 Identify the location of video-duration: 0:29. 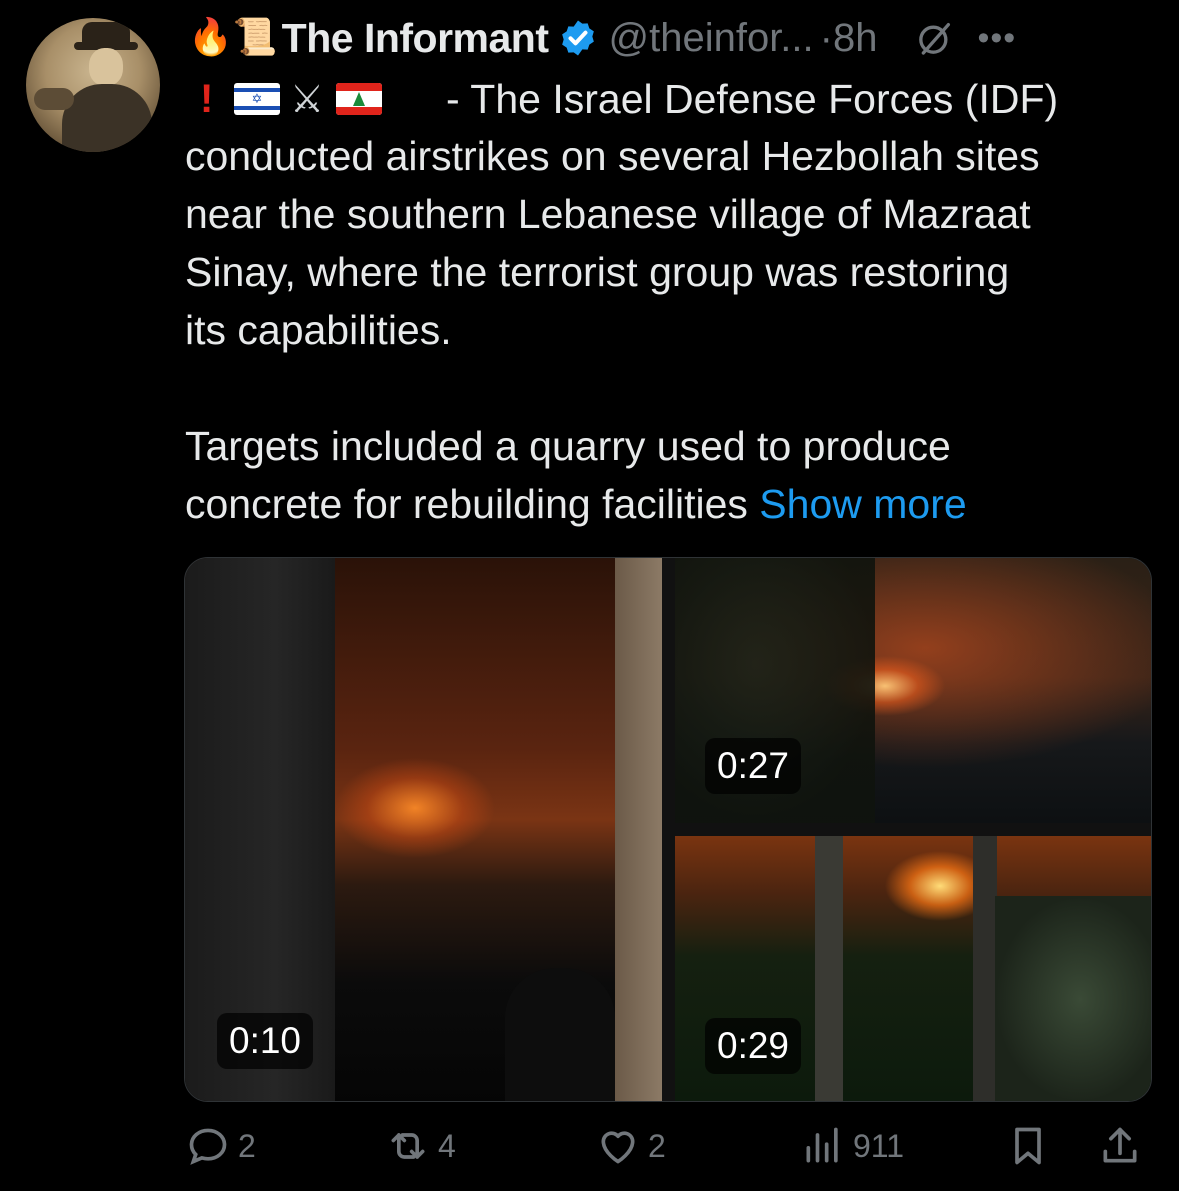
(753, 1046).